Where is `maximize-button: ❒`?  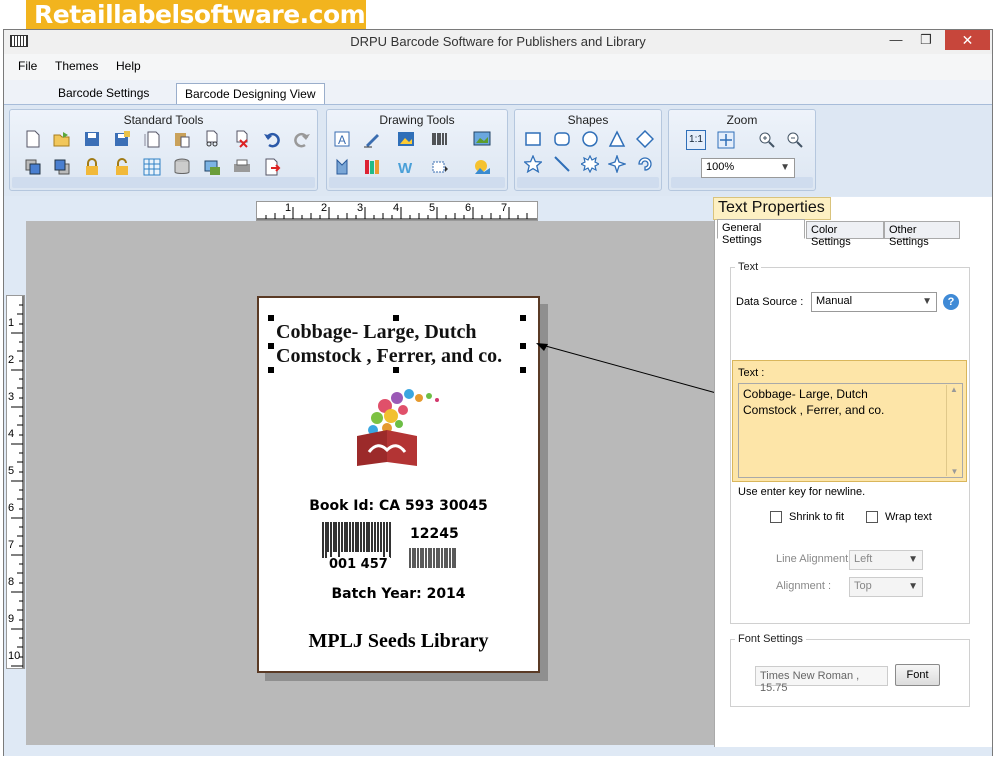 maximize-button: ❒ is located at coordinates (926, 40).